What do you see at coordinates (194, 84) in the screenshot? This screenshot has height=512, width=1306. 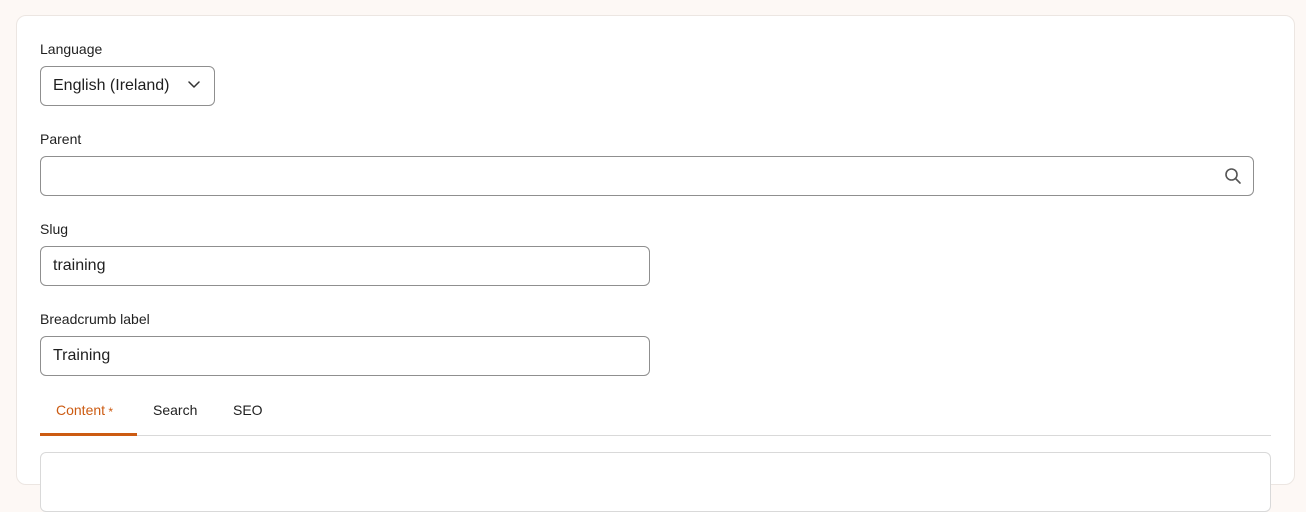 I see `chevron-down-icon` at bounding box center [194, 84].